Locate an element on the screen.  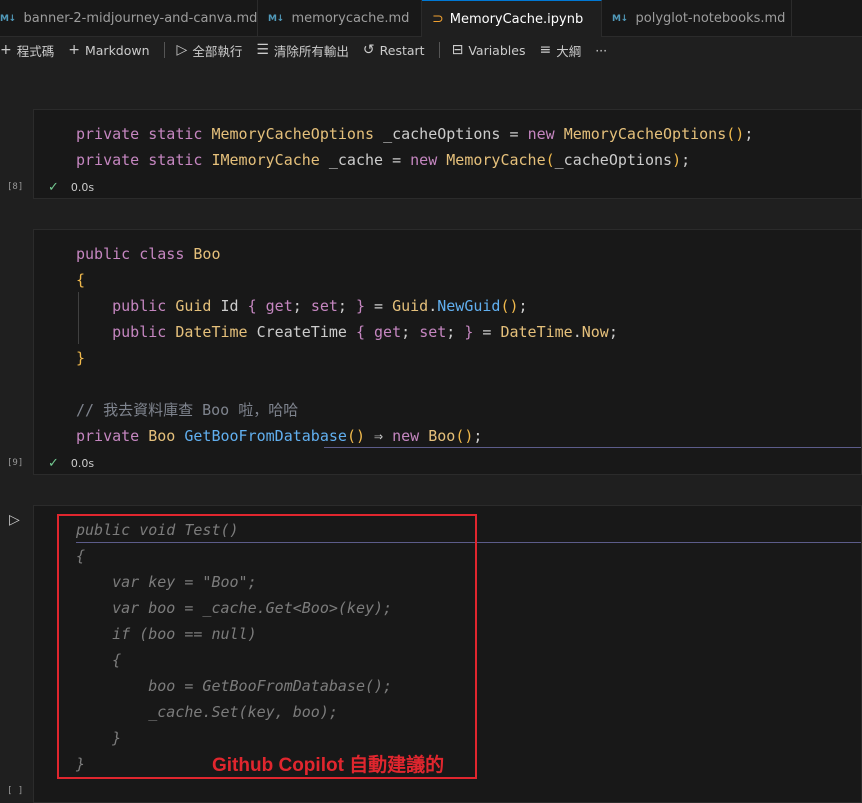
notebook-icon: ⊃ is located at coordinates (438, 19).